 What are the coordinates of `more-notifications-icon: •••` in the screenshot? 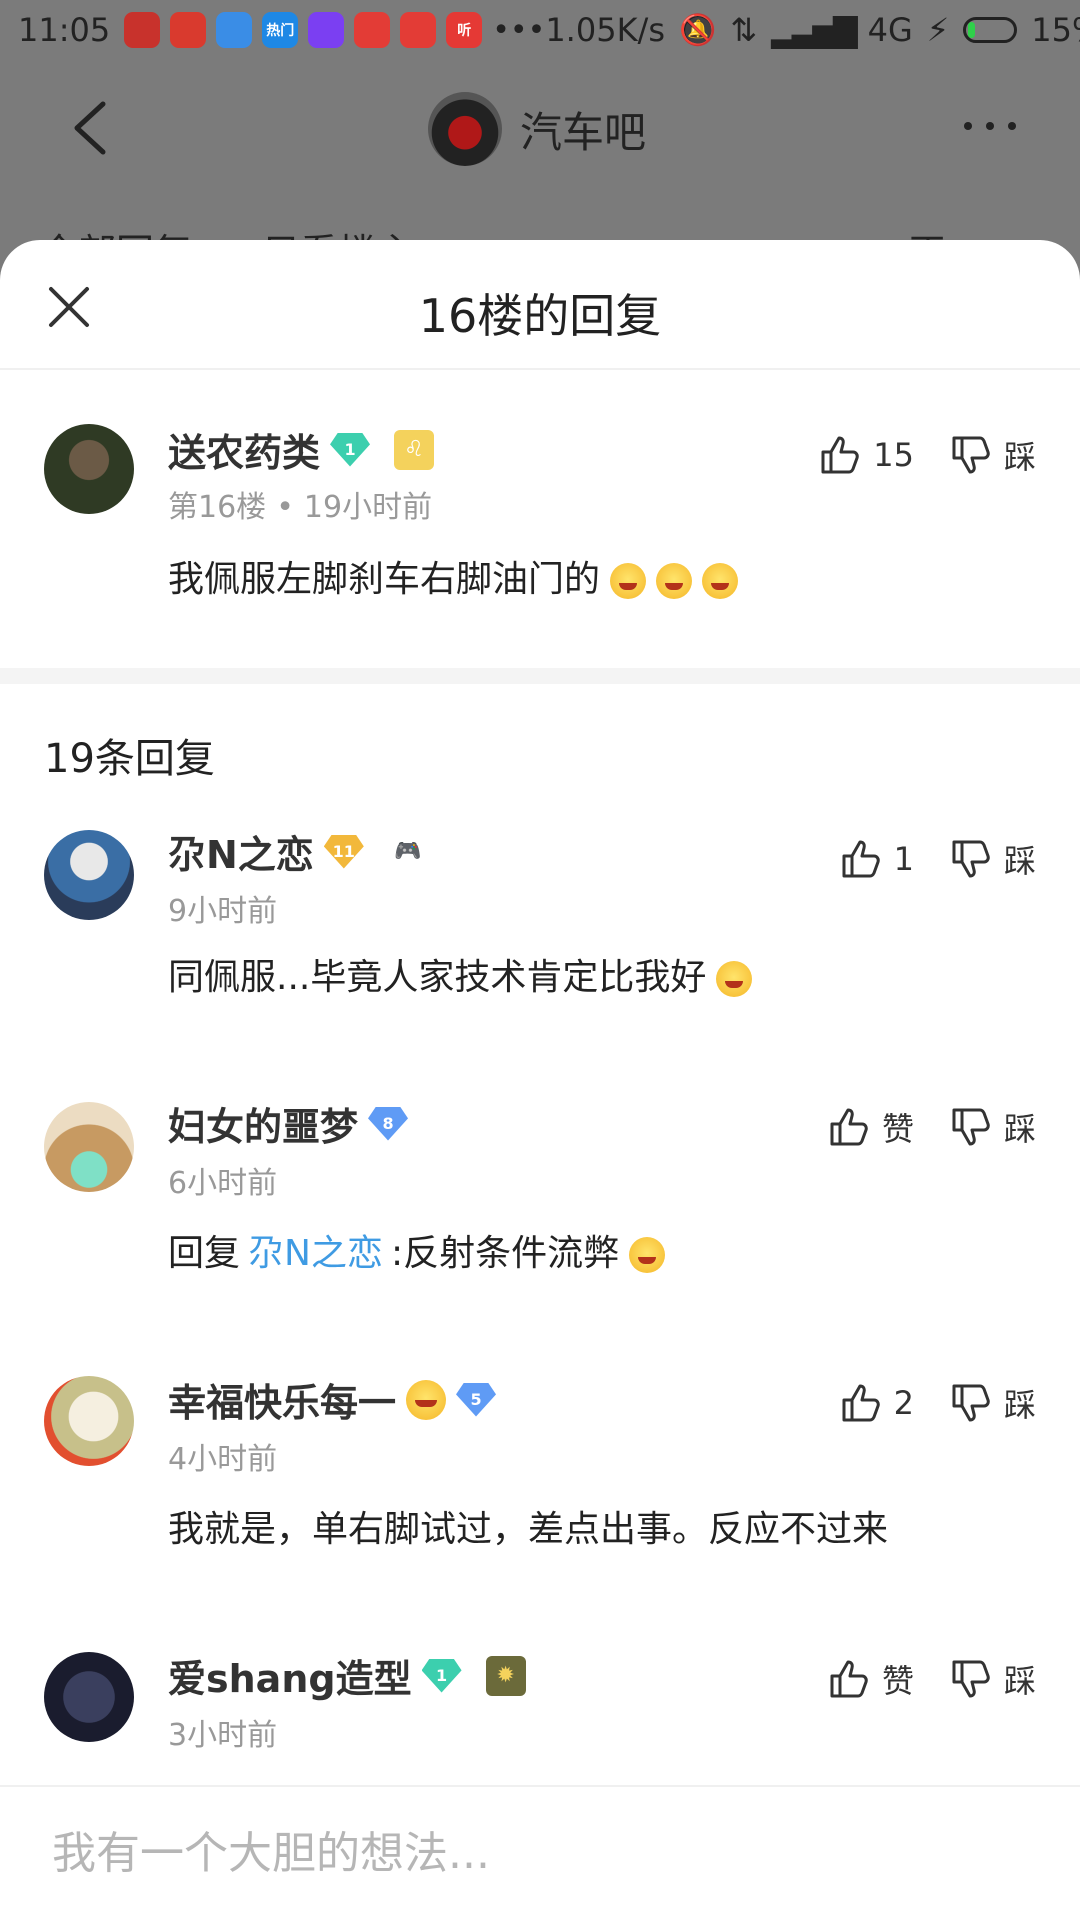 It's located at (519, 30).